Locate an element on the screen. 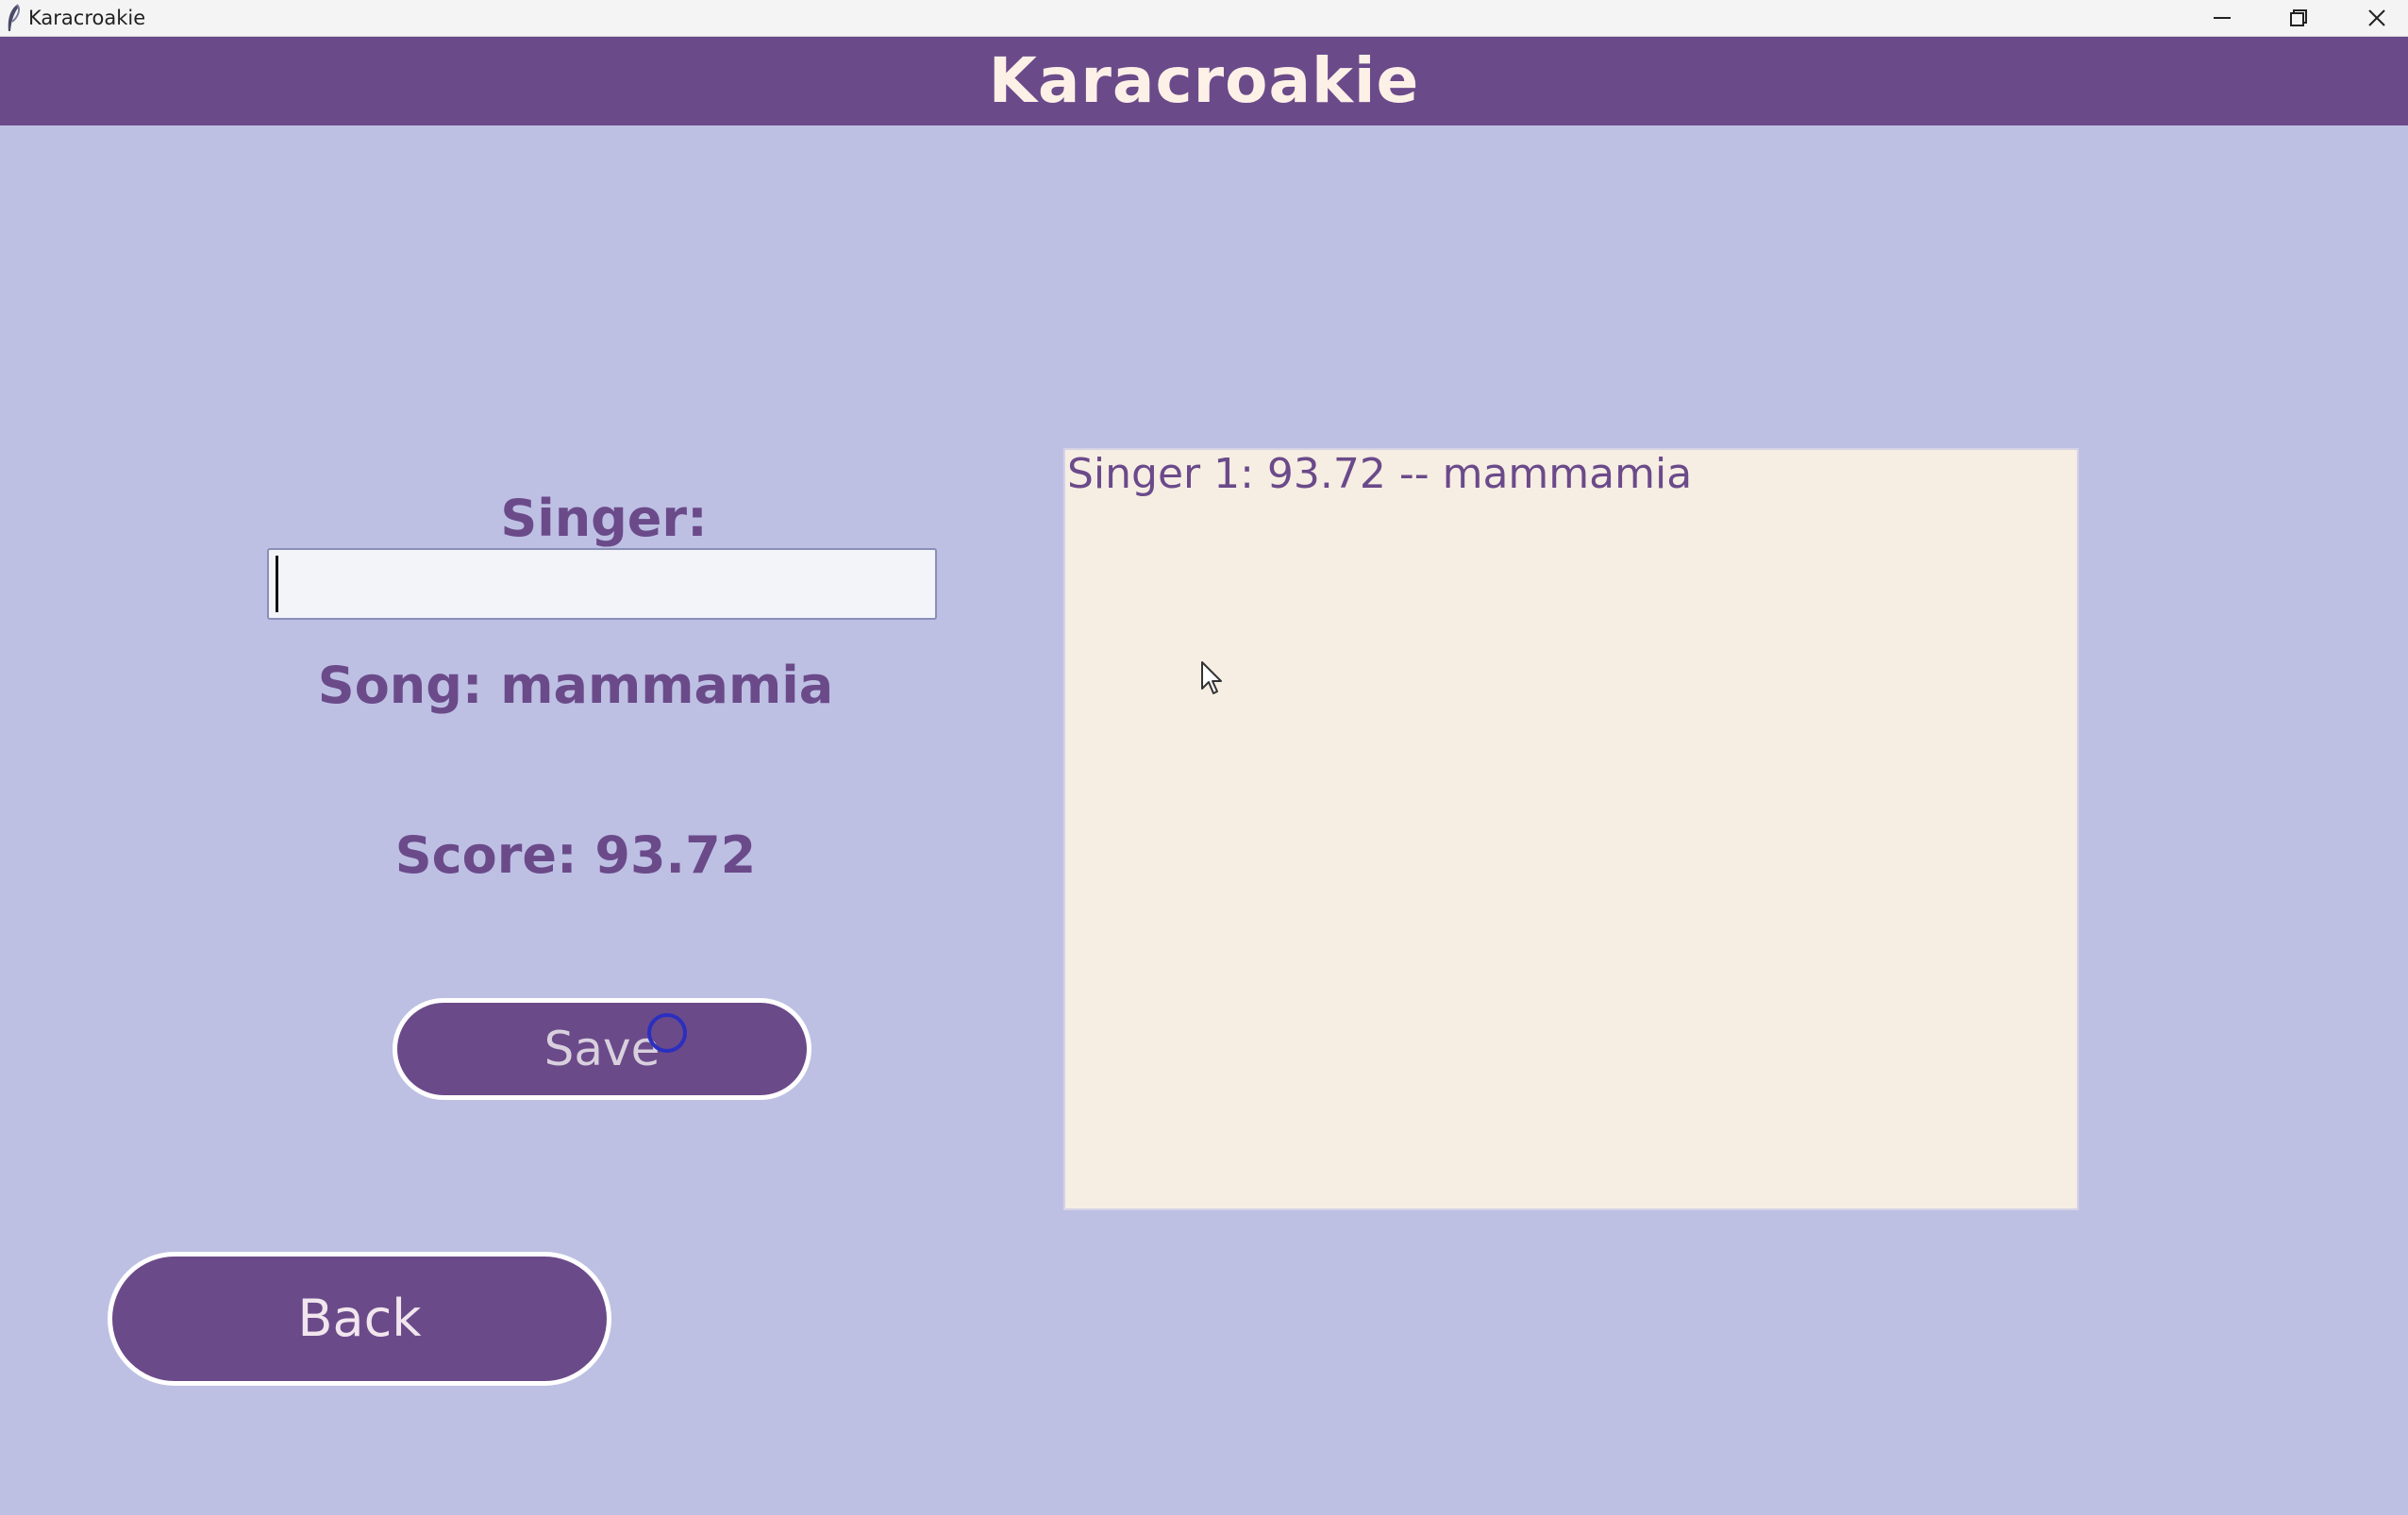 This screenshot has width=2408, height=1515. window-title: Karacroakie is located at coordinates (87, 18).